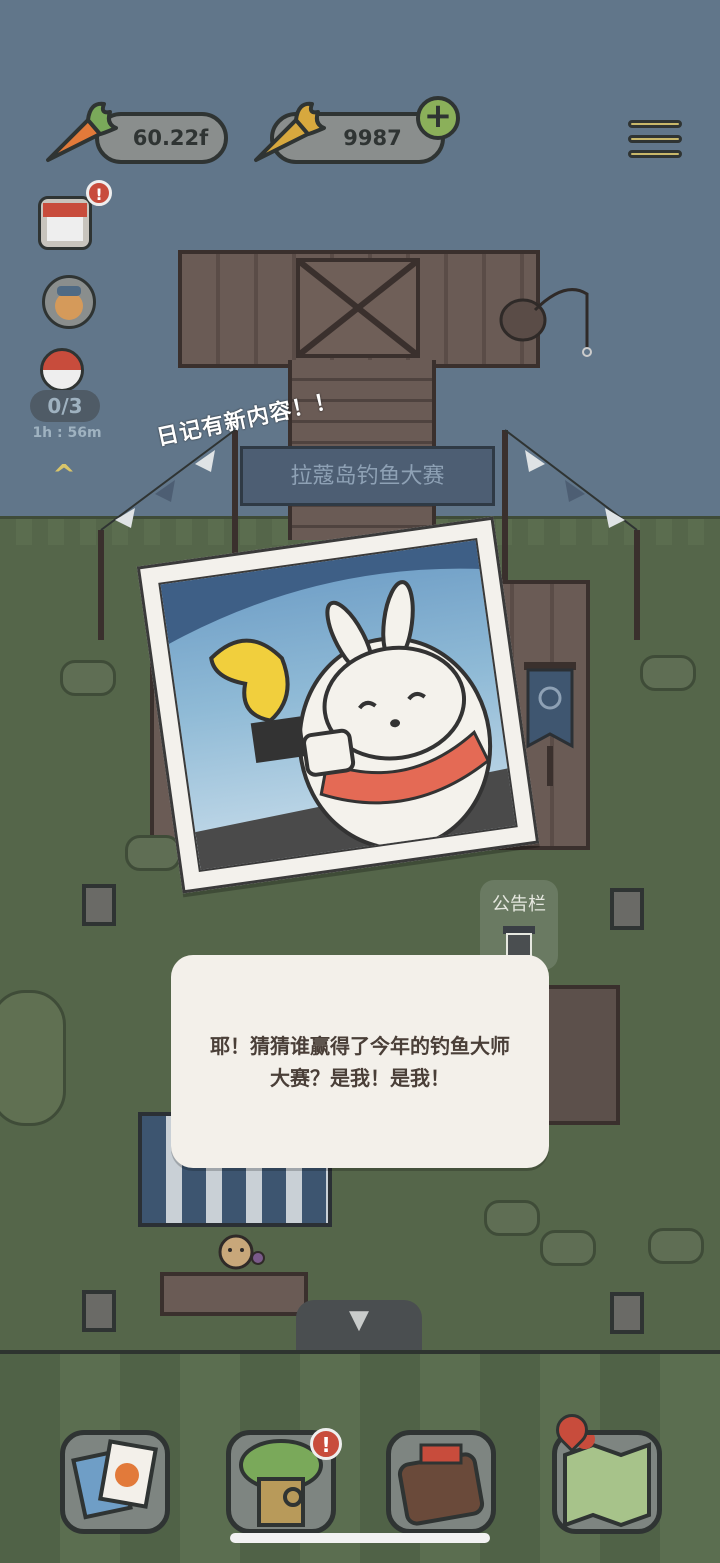 The width and height of the screenshot is (720, 1563). I want to click on fishing-character, so click(545, 322).